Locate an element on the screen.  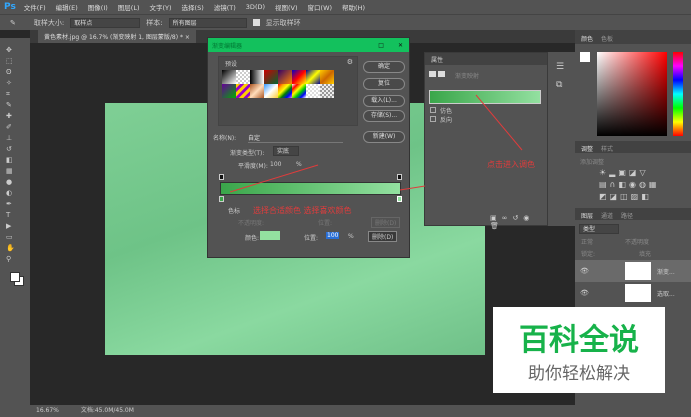
tab-layers: 图层 is located at coordinates (587, 216).